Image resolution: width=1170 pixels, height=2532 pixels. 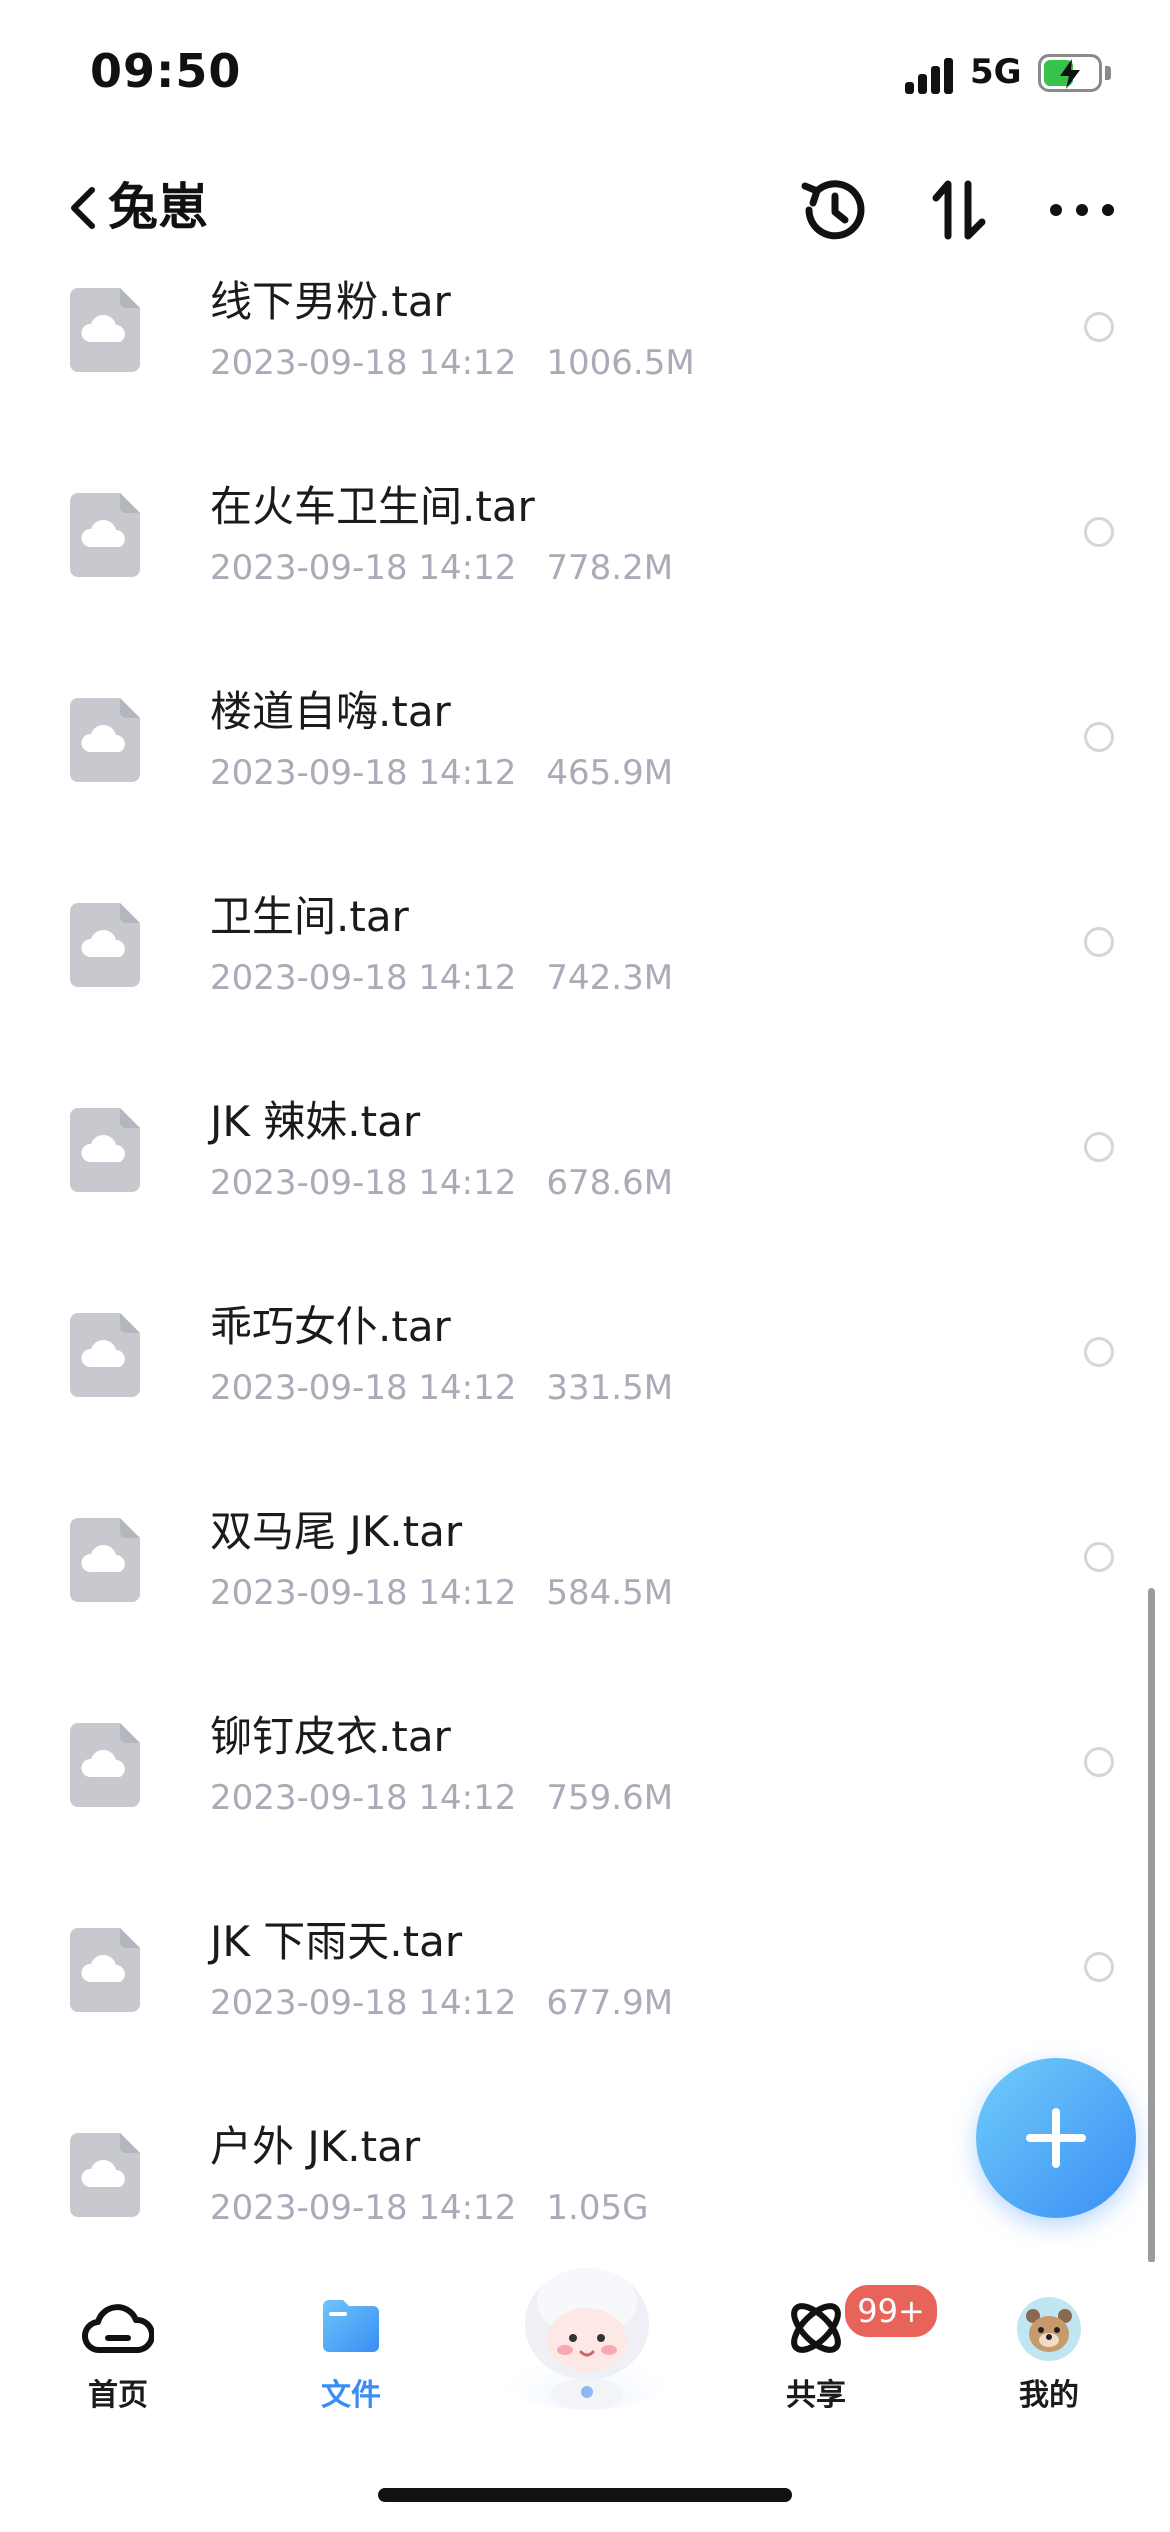 I want to click on file-meta: 2023-09-18 14:12 1.05G, so click(x=429, y=2208).